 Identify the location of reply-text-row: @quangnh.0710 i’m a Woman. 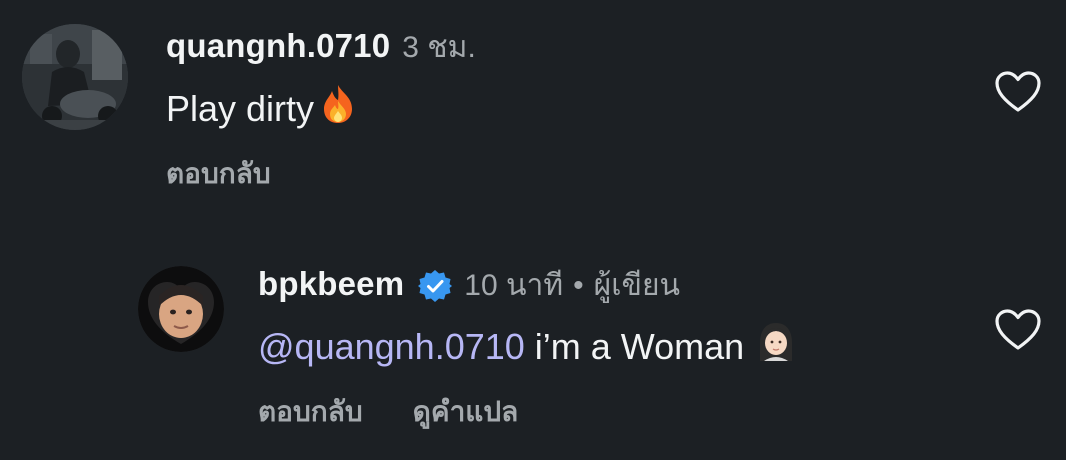
(662, 346).